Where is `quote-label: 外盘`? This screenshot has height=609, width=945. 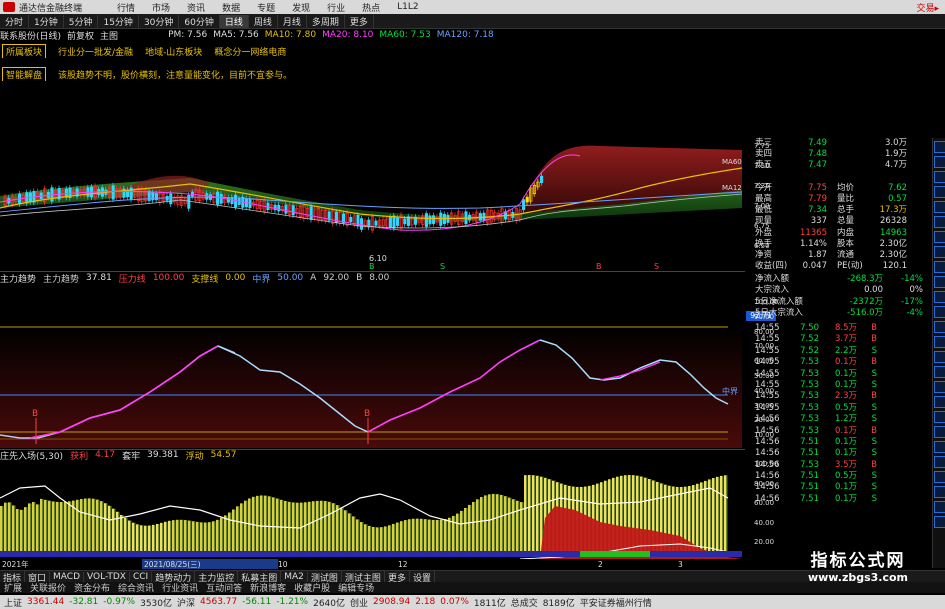 quote-label: 外盘 is located at coordinates (764, 232).